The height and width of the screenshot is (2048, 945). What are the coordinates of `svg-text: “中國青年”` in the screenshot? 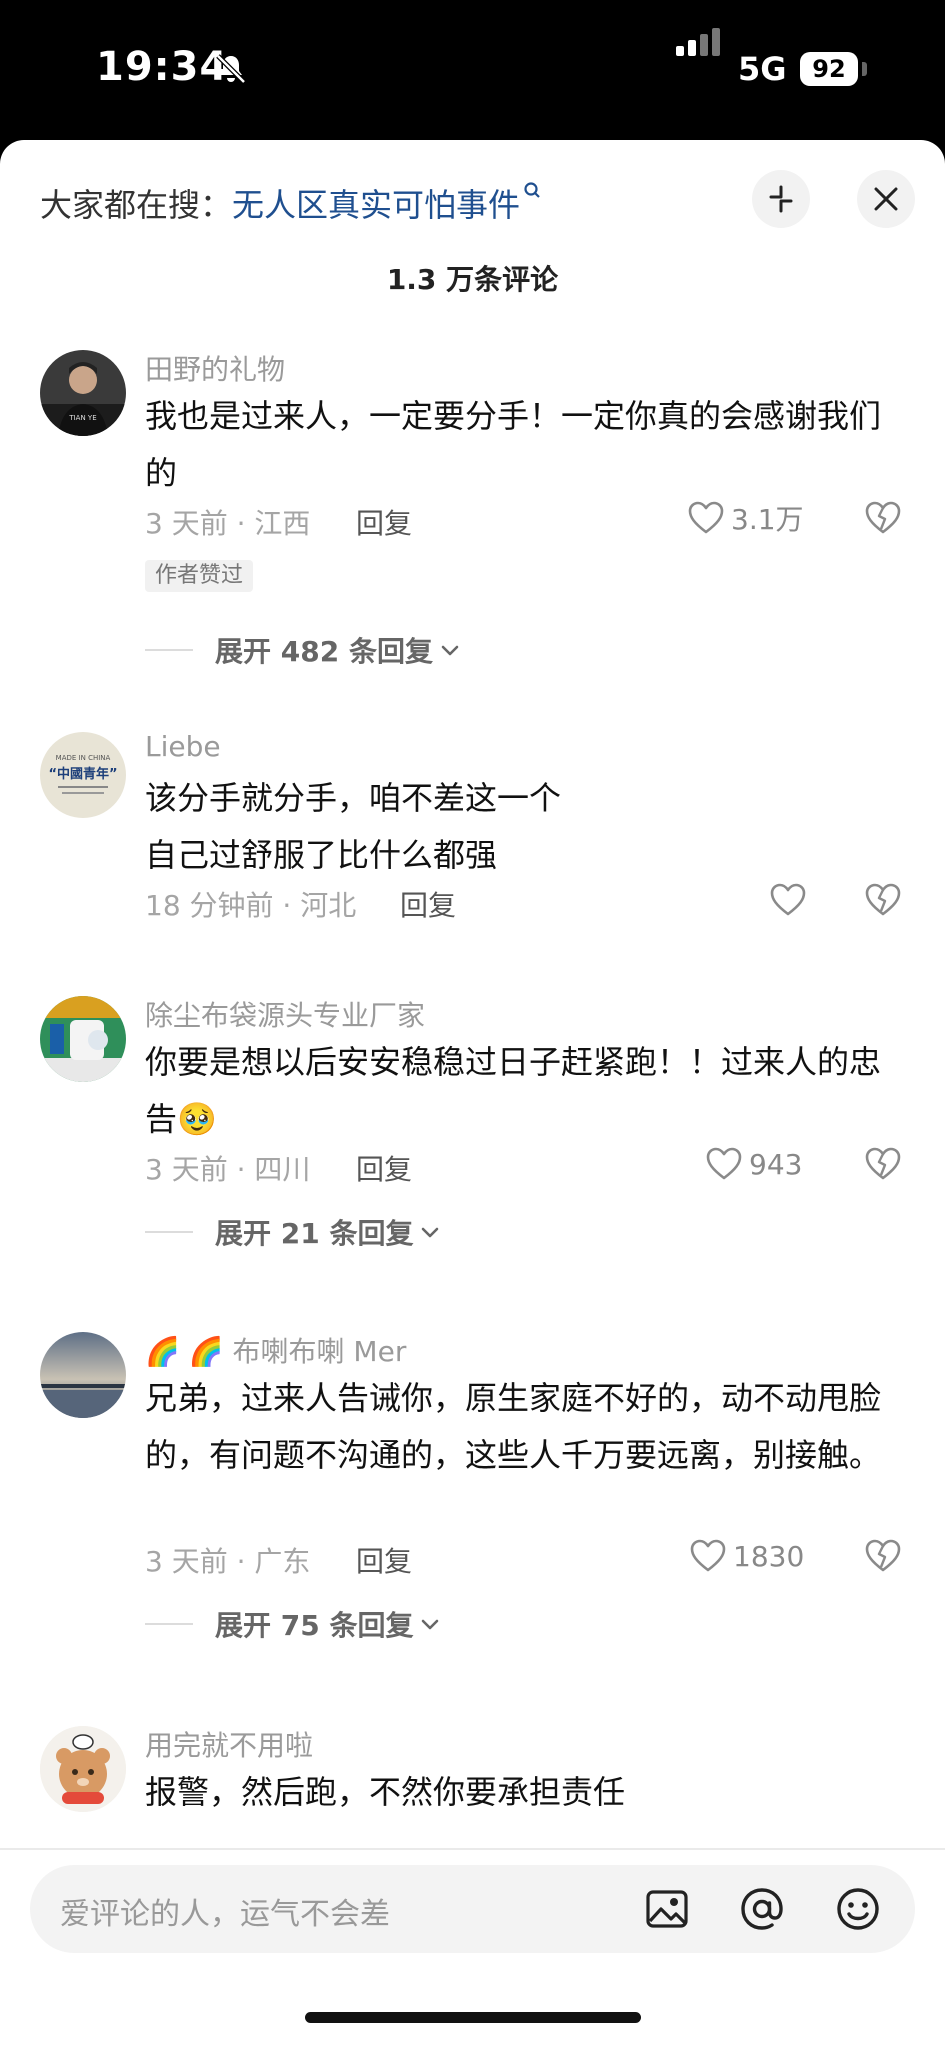 It's located at (82, 774).